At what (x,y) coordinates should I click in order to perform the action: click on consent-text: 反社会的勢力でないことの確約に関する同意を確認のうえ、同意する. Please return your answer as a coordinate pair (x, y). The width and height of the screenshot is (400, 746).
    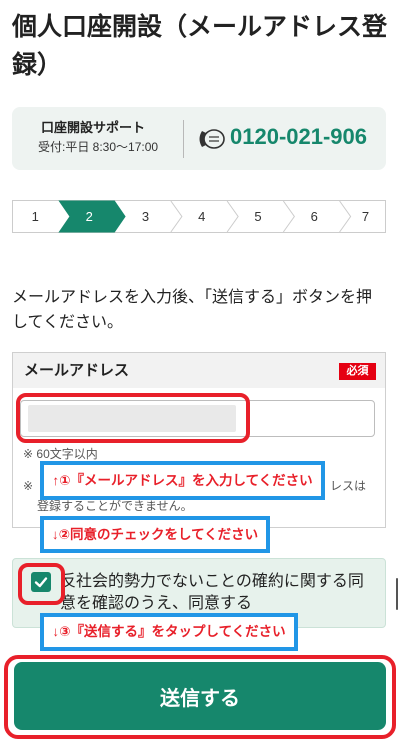
    Looking at the image, I should click on (212, 592).